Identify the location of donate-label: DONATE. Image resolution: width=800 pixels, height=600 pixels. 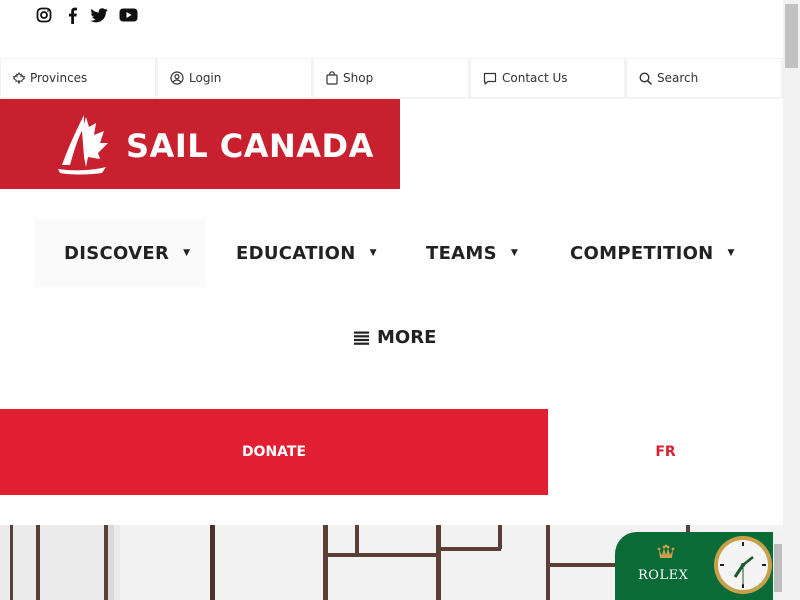
(274, 452).